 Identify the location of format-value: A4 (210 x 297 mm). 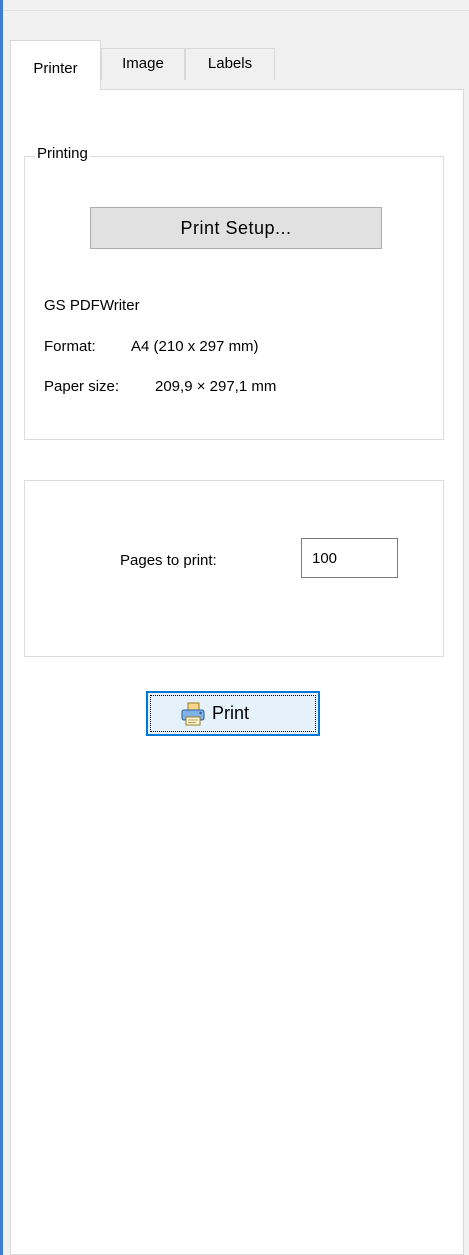
(195, 346).